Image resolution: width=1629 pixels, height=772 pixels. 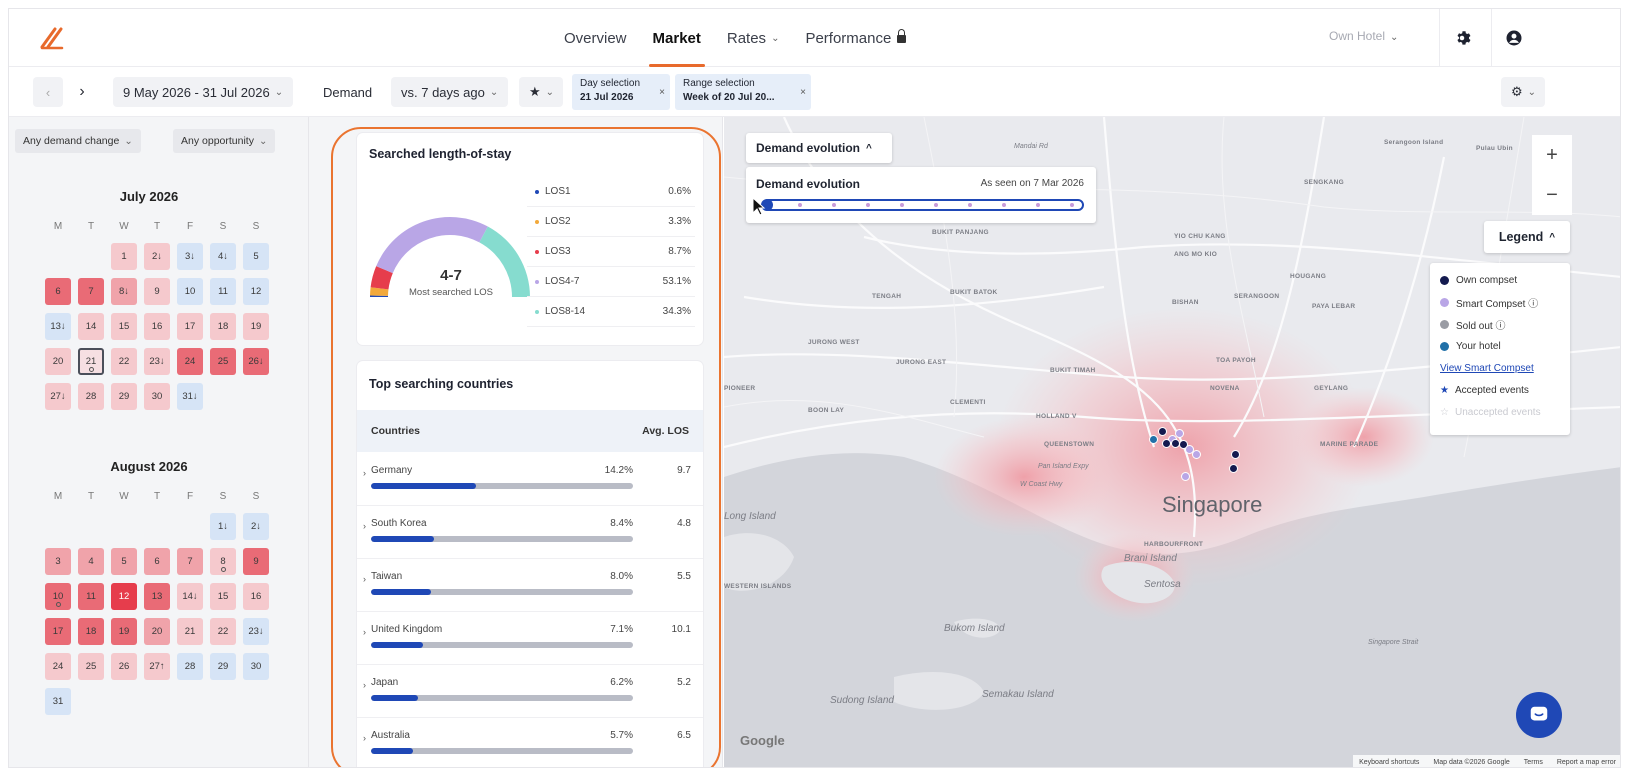 I want to click on next-period-button: ›, so click(x=82, y=92).